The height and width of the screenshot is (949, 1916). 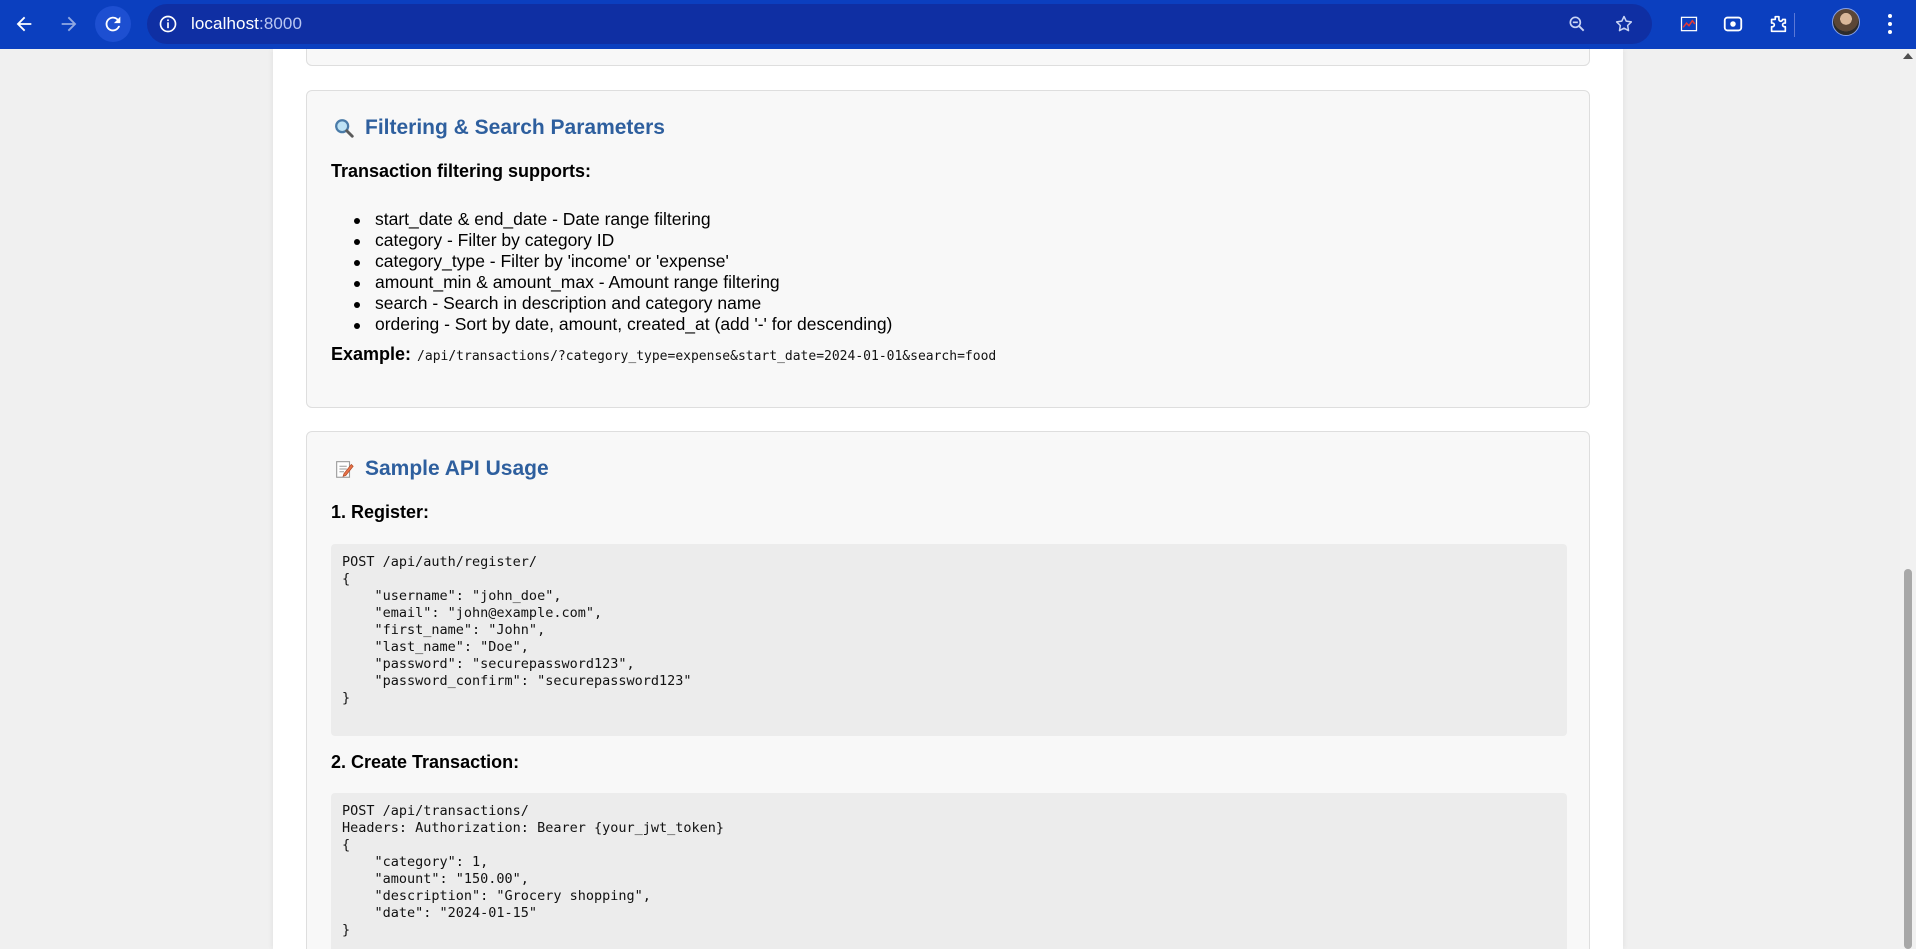 I want to click on address-bar: localhost:8000, so click(x=899, y=24).